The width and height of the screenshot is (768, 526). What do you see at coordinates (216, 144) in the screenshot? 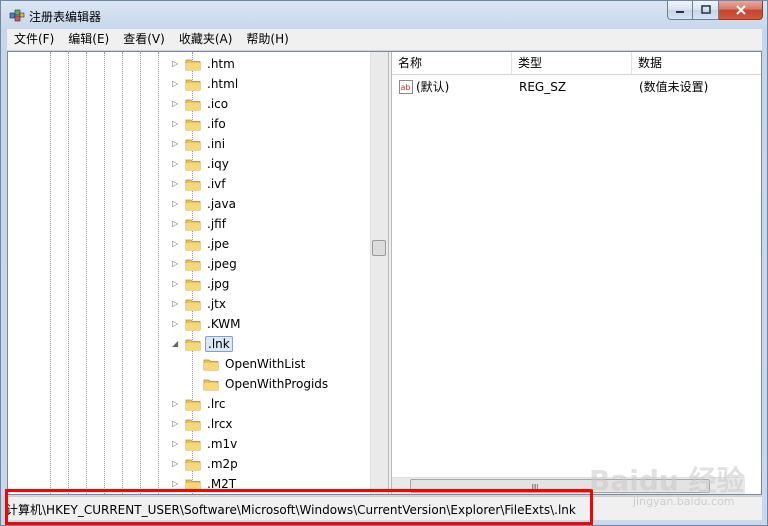
I see `tree-item-label: .ini` at bounding box center [216, 144].